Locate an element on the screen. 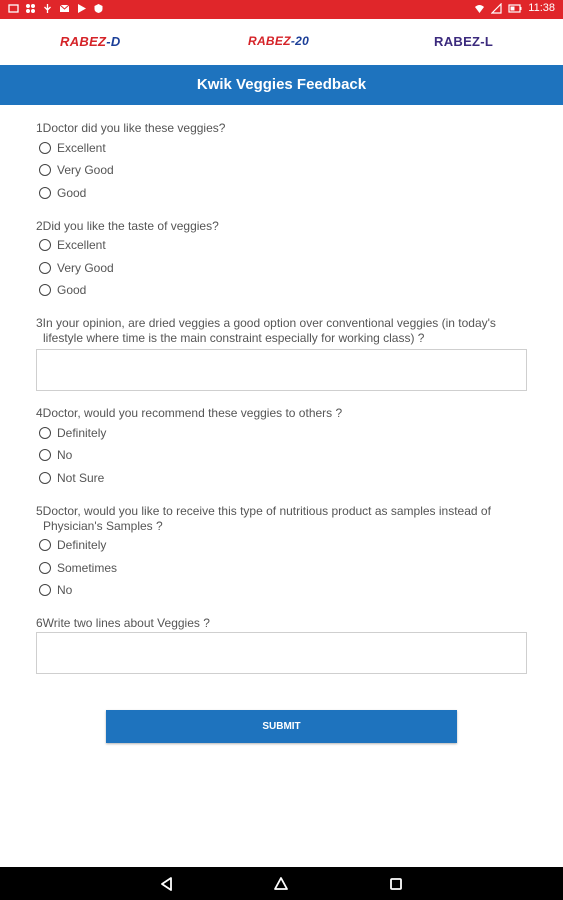 Image resolution: width=563 pixels, height=900 pixels. brand-logo-rabez-d: RABEZ-D is located at coordinates (90, 41).